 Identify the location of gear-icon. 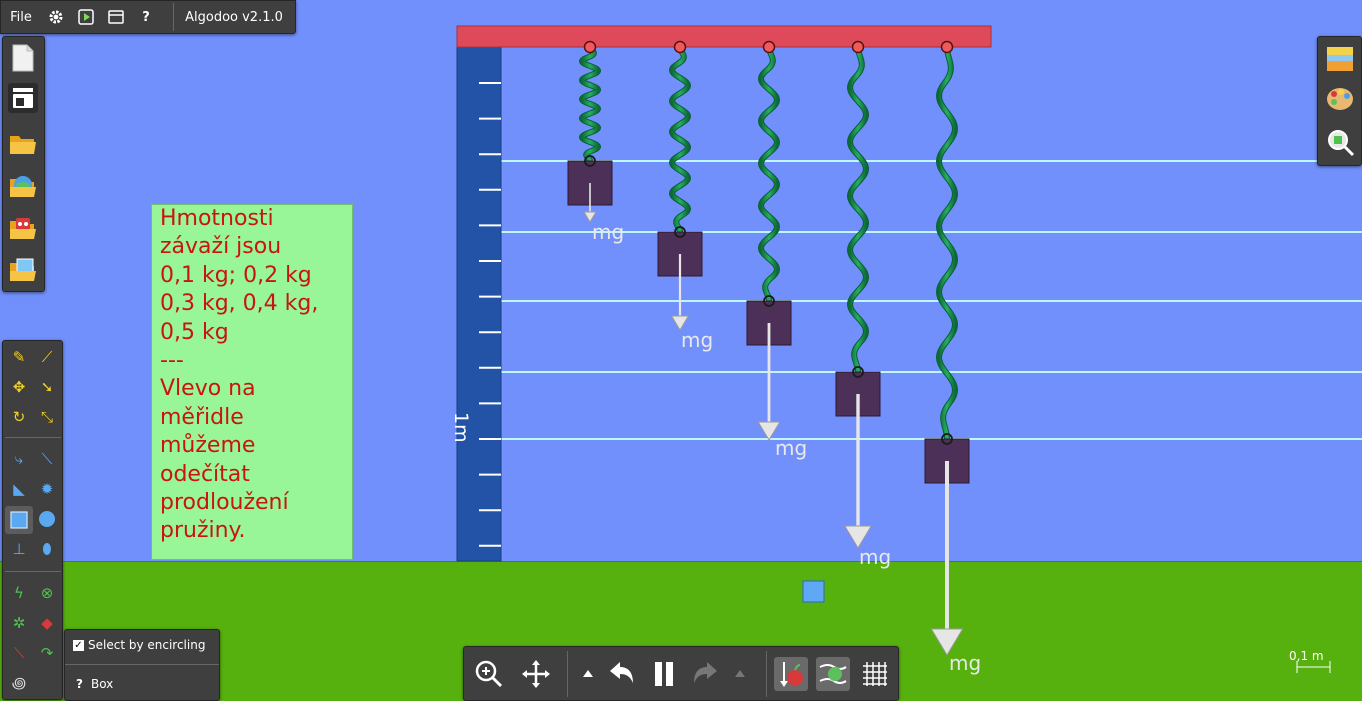
(56, 17).